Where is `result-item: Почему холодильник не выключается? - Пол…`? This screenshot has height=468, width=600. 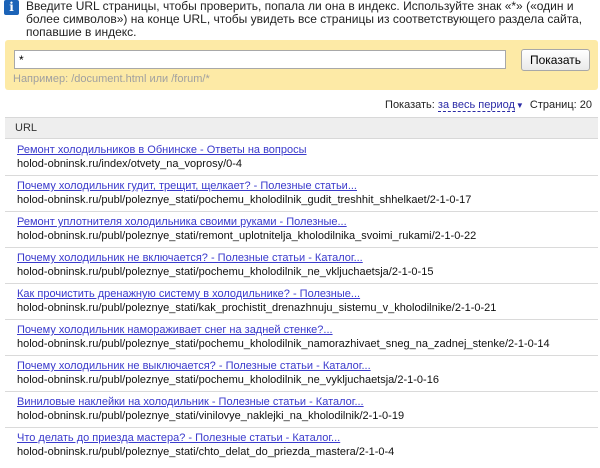
result-item: Почему холодильник не выключается? - Пол… is located at coordinates (300, 375).